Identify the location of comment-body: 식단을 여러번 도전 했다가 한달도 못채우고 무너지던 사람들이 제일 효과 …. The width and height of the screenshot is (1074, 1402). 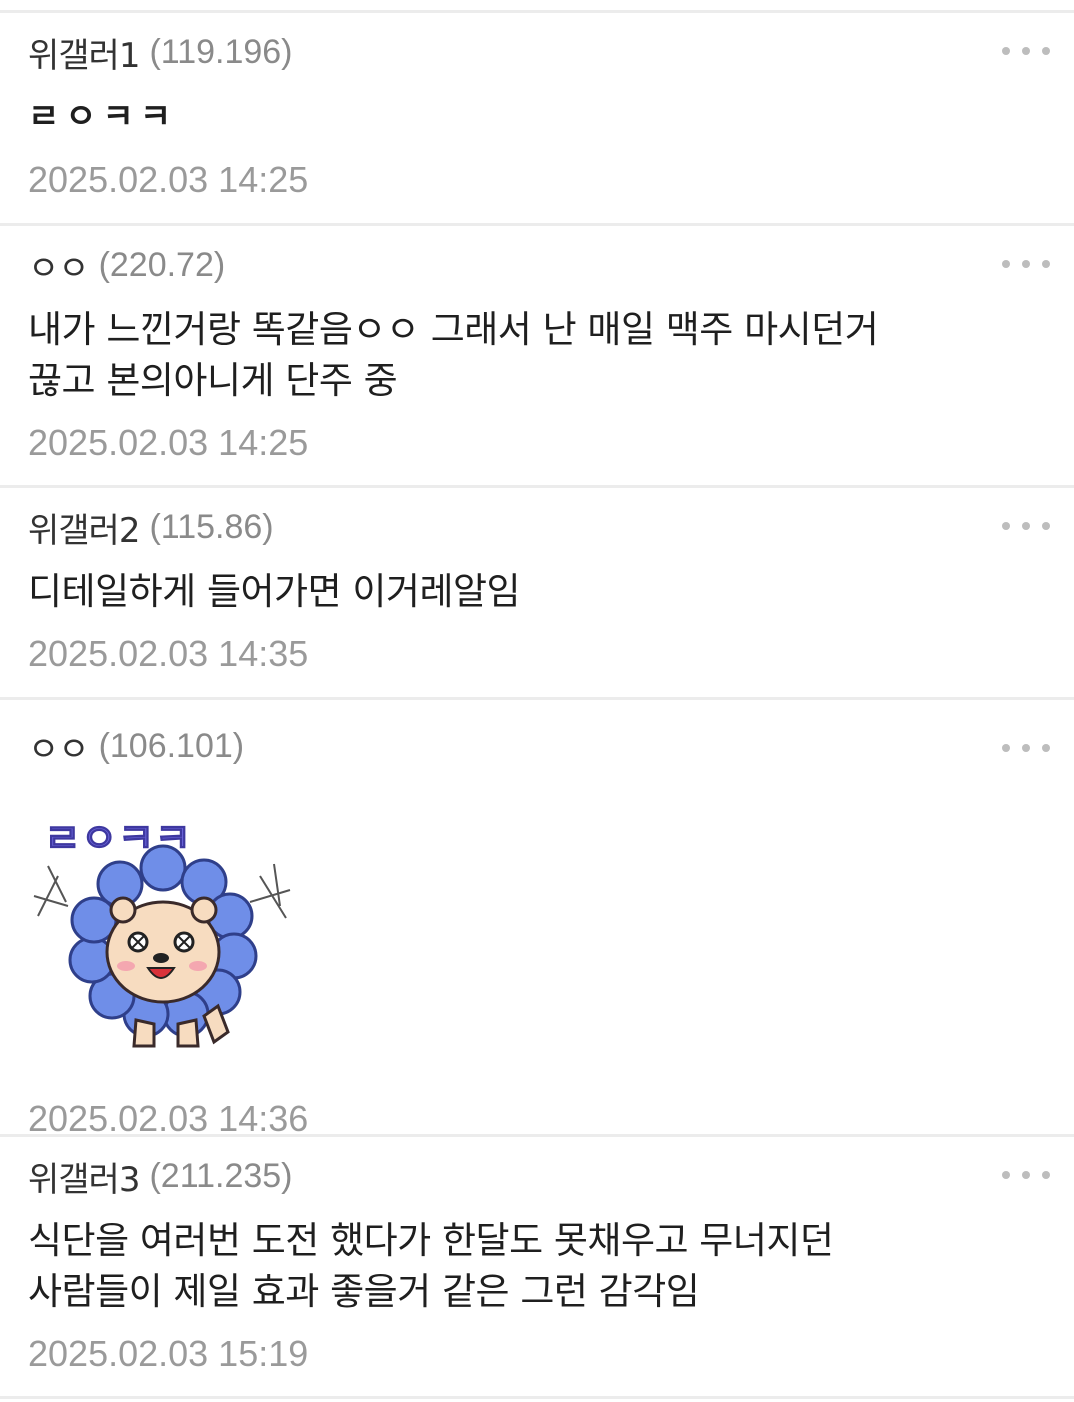
(431, 1266).